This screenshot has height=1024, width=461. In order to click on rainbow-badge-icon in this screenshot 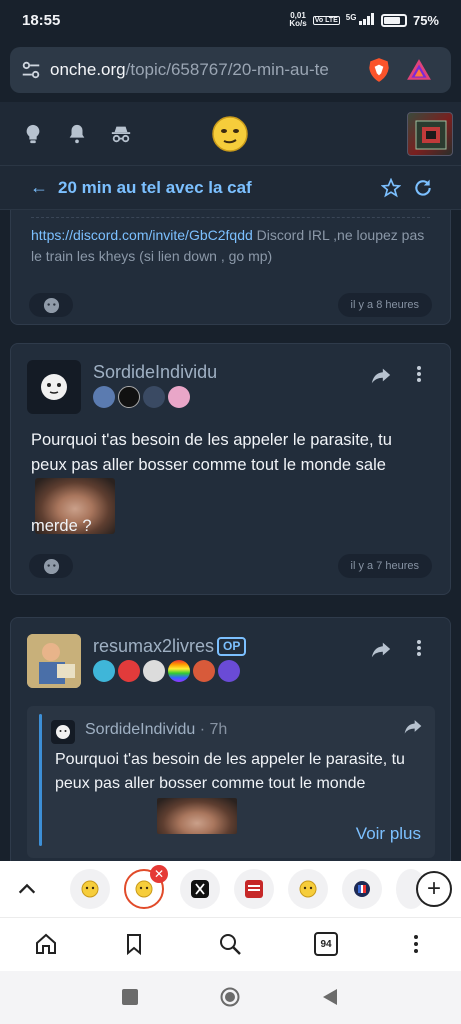, I will do `click(179, 671)`.